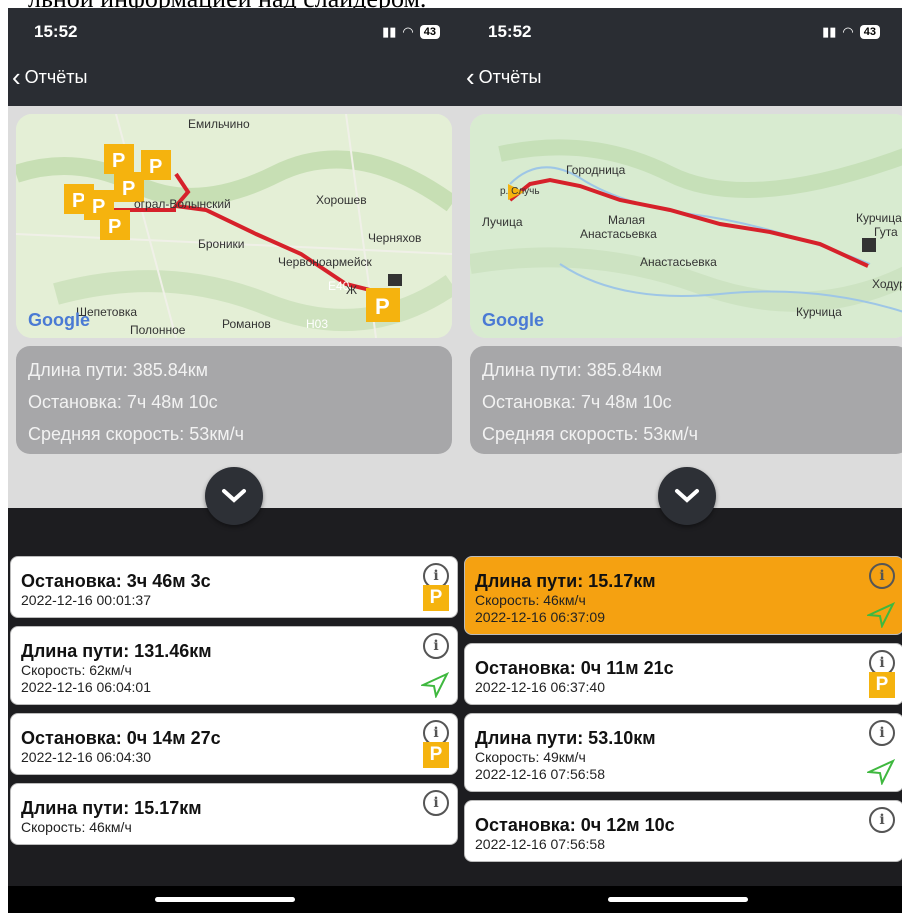 The width and height of the screenshot is (902, 913). I want to click on event-title: Длина пути: 53.10км, so click(565, 738).